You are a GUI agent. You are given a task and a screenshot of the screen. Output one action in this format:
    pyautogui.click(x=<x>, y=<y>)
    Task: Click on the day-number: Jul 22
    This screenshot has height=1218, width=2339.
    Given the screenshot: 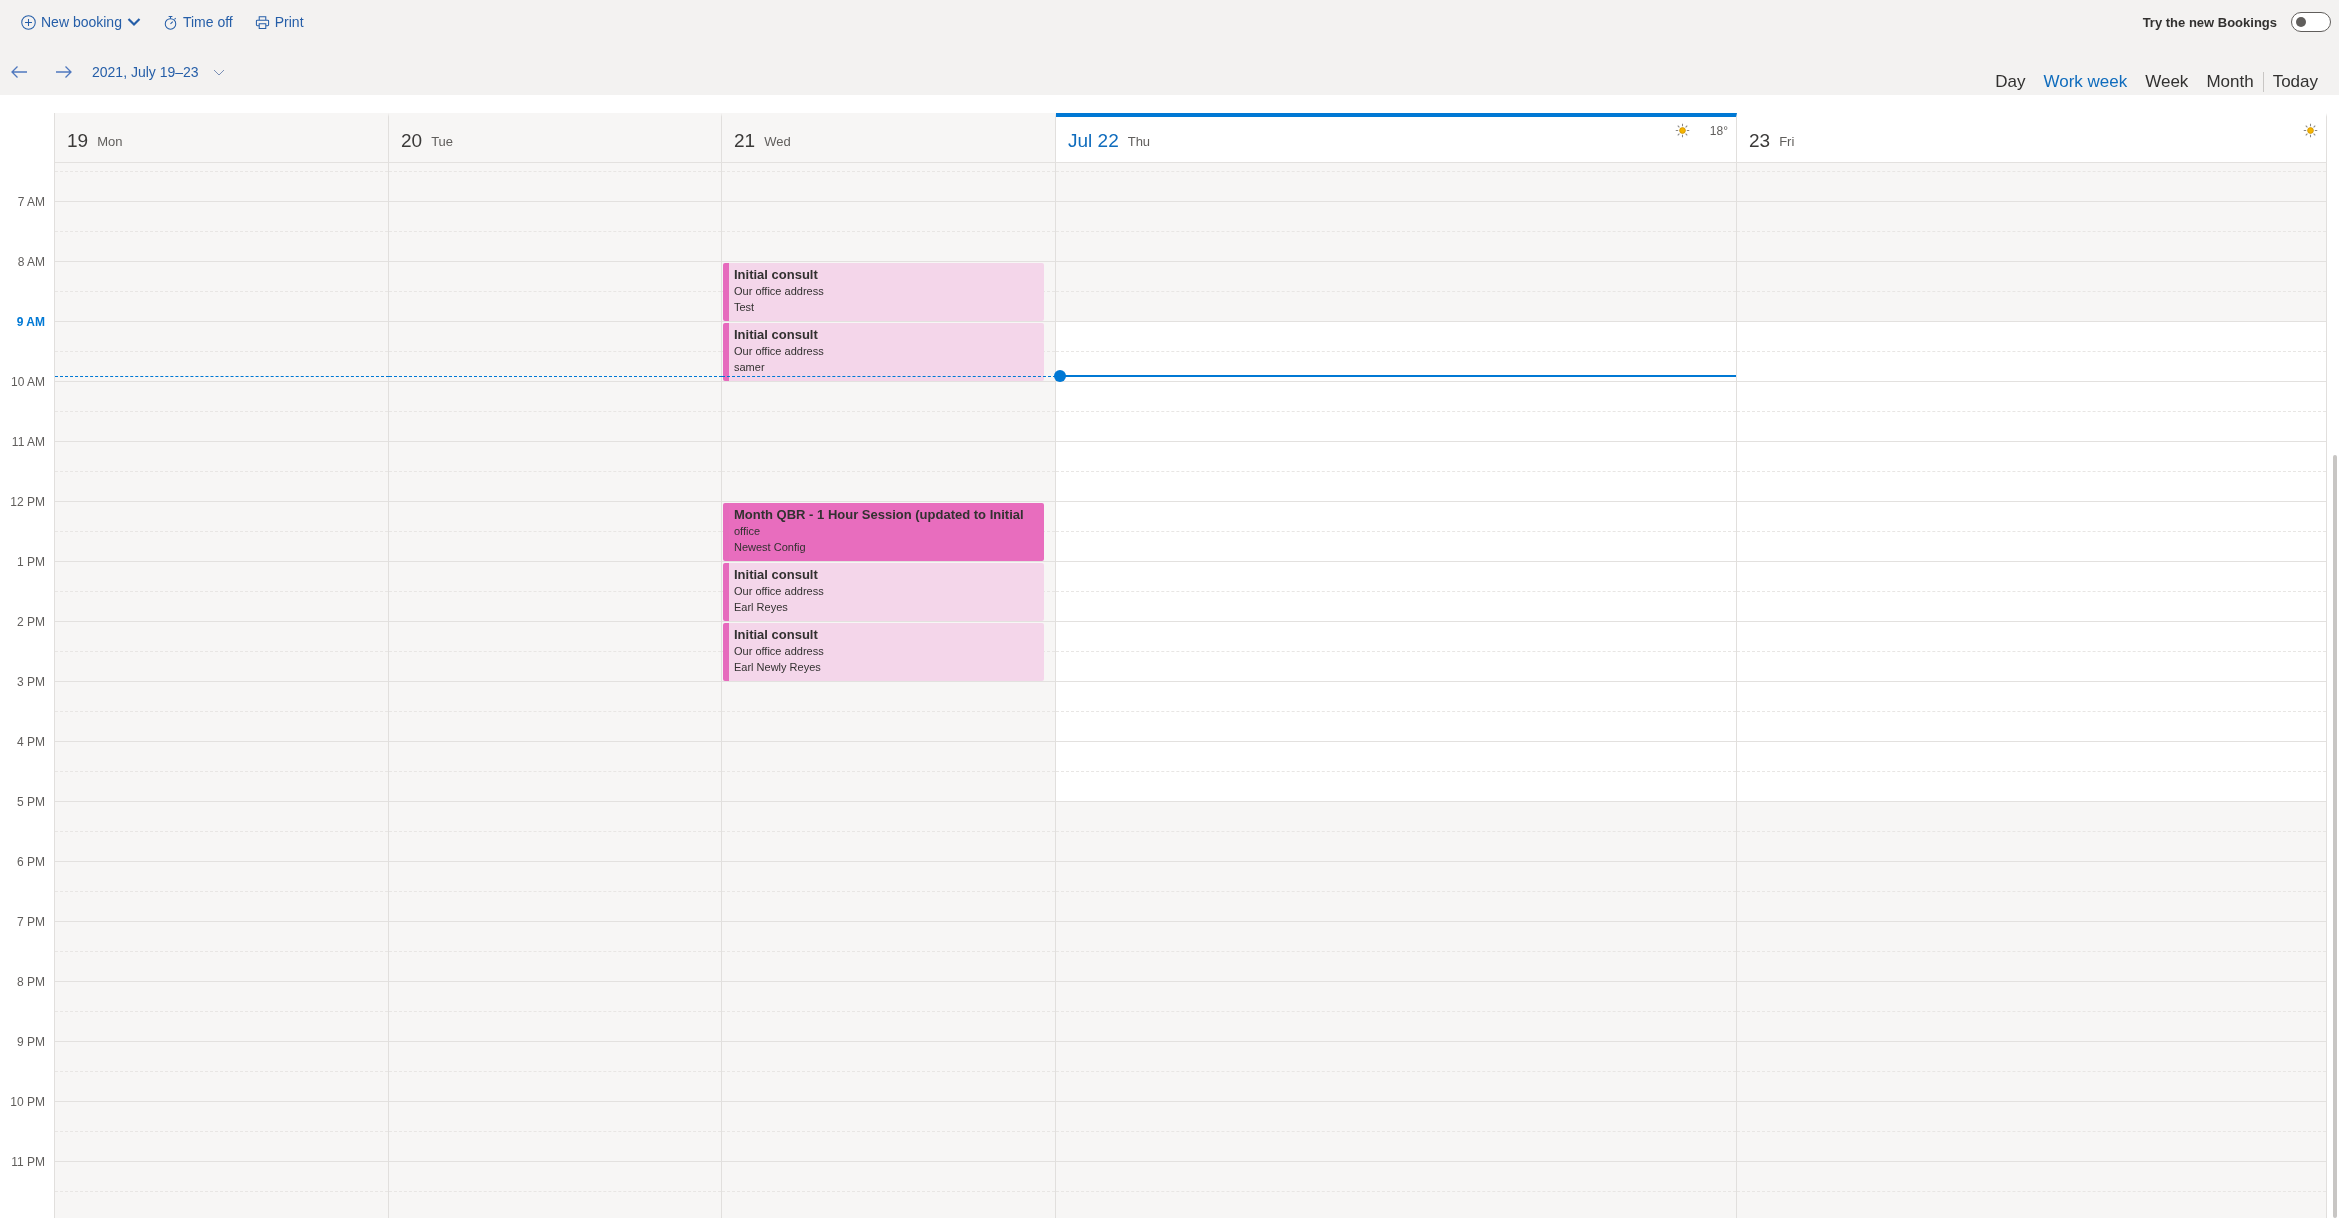 What is the action you would take?
    pyautogui.click(x=1093, y=141)
    